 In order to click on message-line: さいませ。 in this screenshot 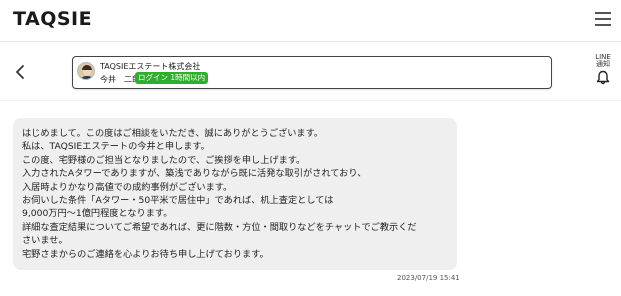, I will do `click(45, 241)`.